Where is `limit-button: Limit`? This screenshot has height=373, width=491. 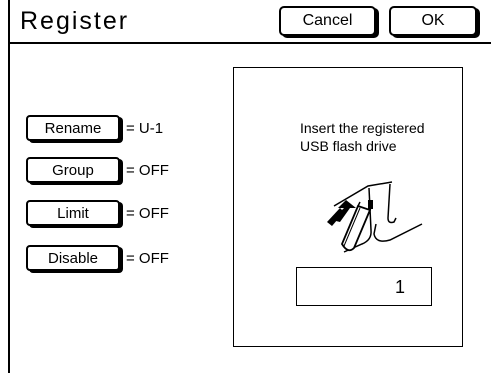 limit-button: Limit is located at coordinates (73, 213).